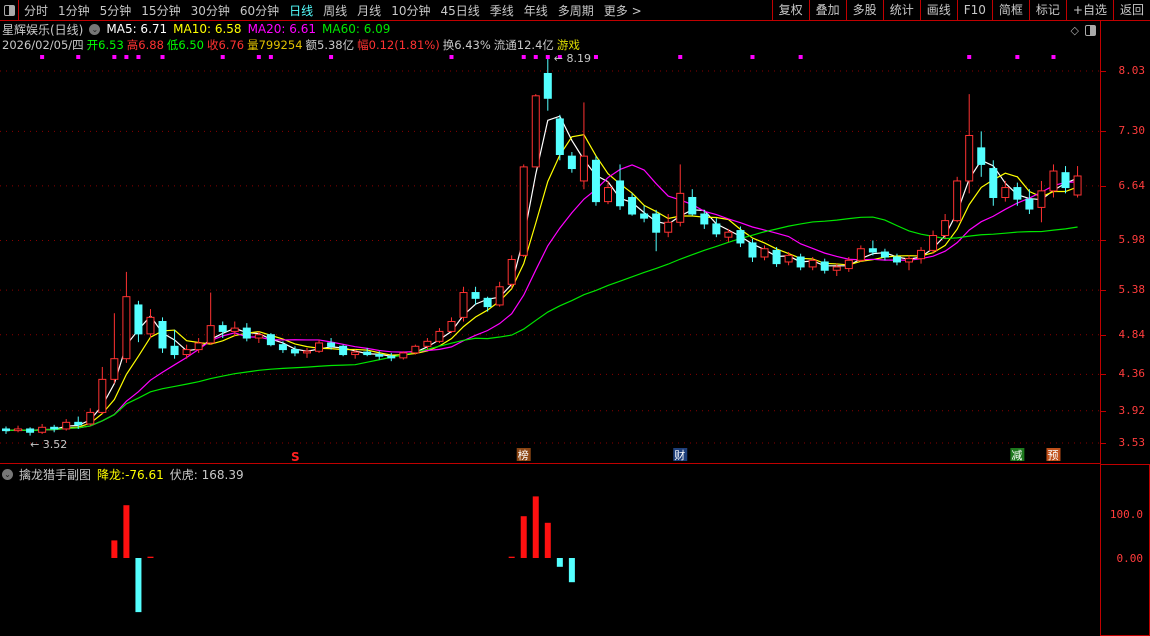  Describe the element at coordinates (536, 10) in the screenshot. I see `period-tab: 年线` at that location.